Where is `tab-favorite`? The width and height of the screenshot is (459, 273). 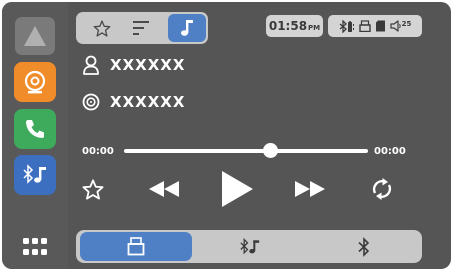
tab-favorite is located at coordinates (102, 28).